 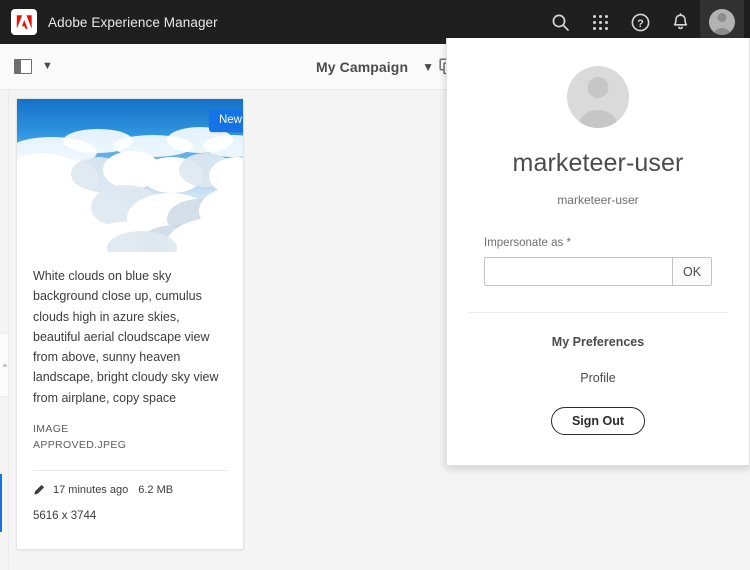 What do you see at coordinates (598, 163) in the screenshot?
I see `user-display-name: marketeer-user` at bounding box center [598, 163].